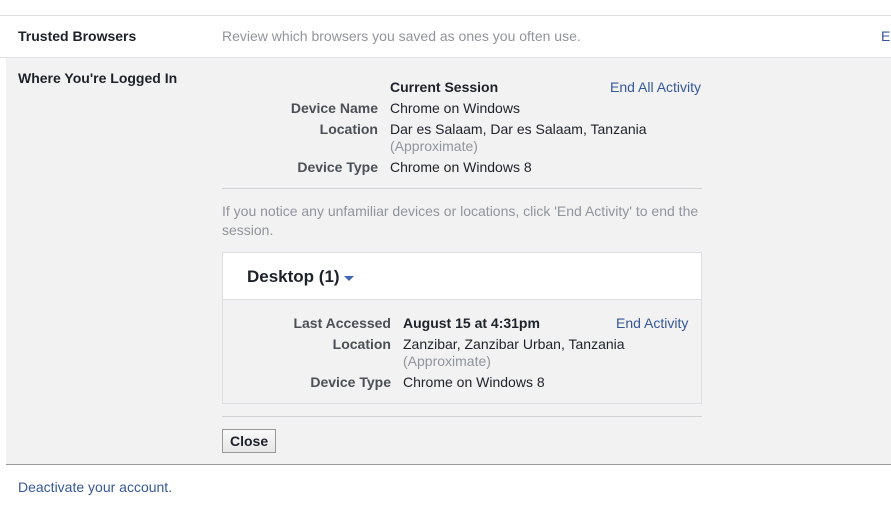  I want to click on desktop-device-type-value: Chrome on Windows 8, so click(474, 382).